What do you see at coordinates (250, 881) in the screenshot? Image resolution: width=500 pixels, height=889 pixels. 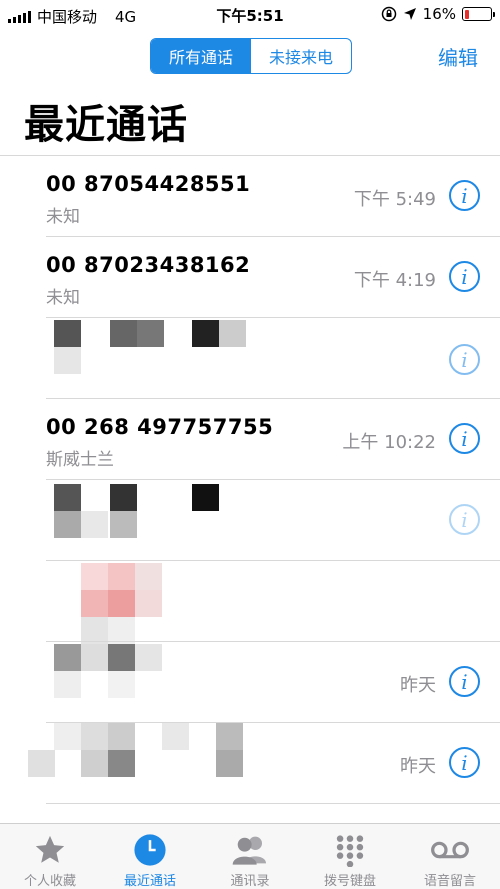 I see `tab-label: 通讯录` at bounding box center [250, 881].